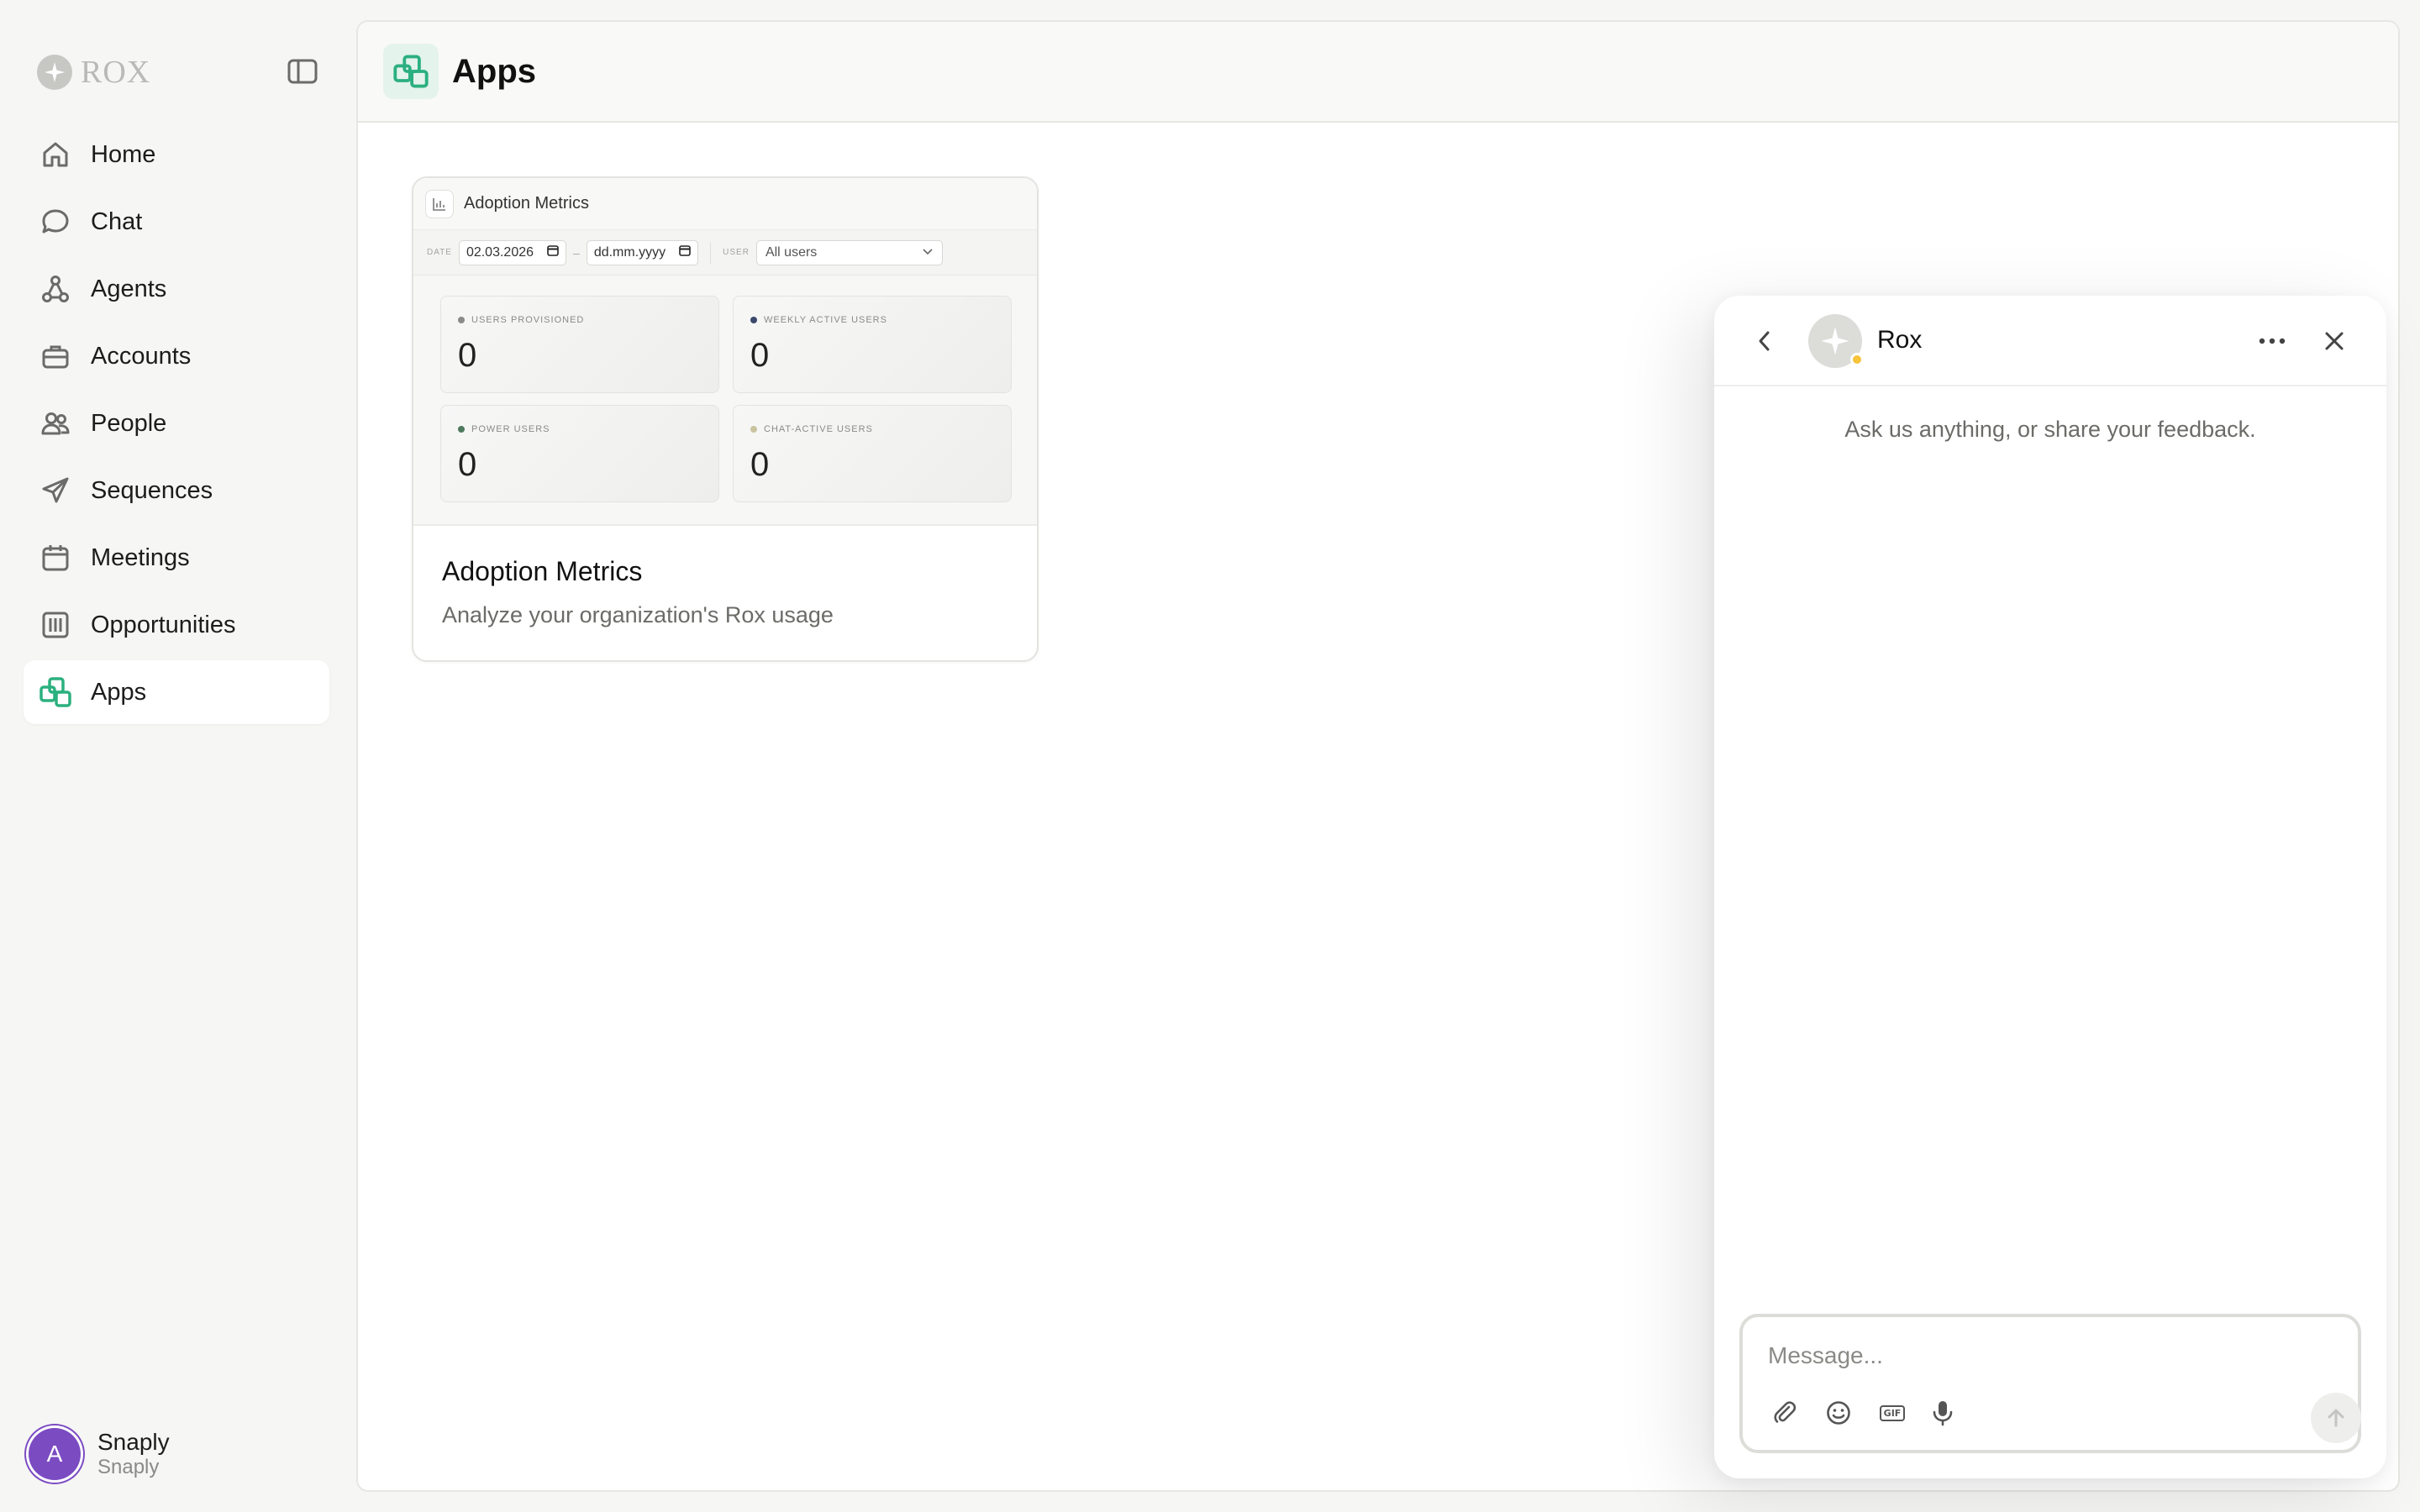 Image resolution: width=2420 pixels, height=1512 pixels. I want to click on sidebar-item-label: Sequences, so click(152, 490).